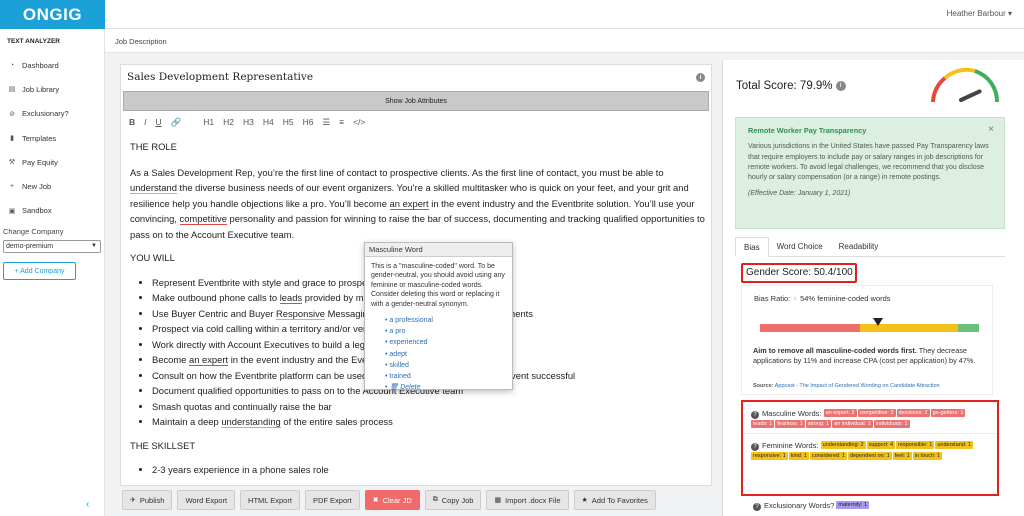  Describe the element at coordinates (12, 139) in the screenshot. I see `file-icon: ▮` at that location.